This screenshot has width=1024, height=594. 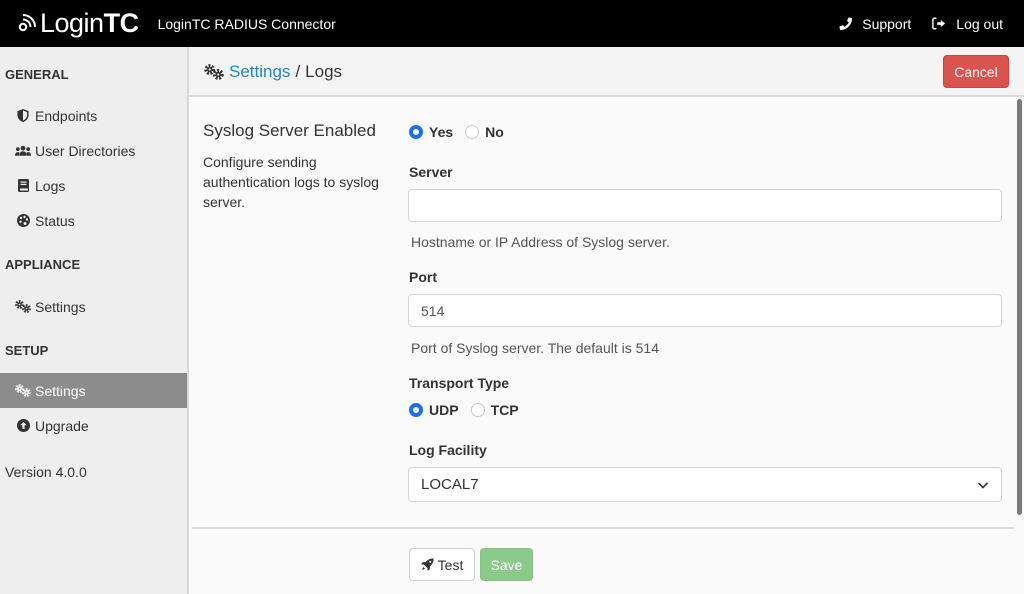 What do you see at coordinates (89, 23) in the screenshot?
I see `logo-text: LoginTC` at bounding box center [89, 23].